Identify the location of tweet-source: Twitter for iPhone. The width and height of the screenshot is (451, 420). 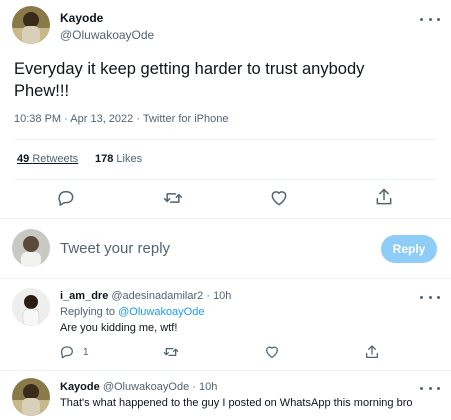
(186, 119).